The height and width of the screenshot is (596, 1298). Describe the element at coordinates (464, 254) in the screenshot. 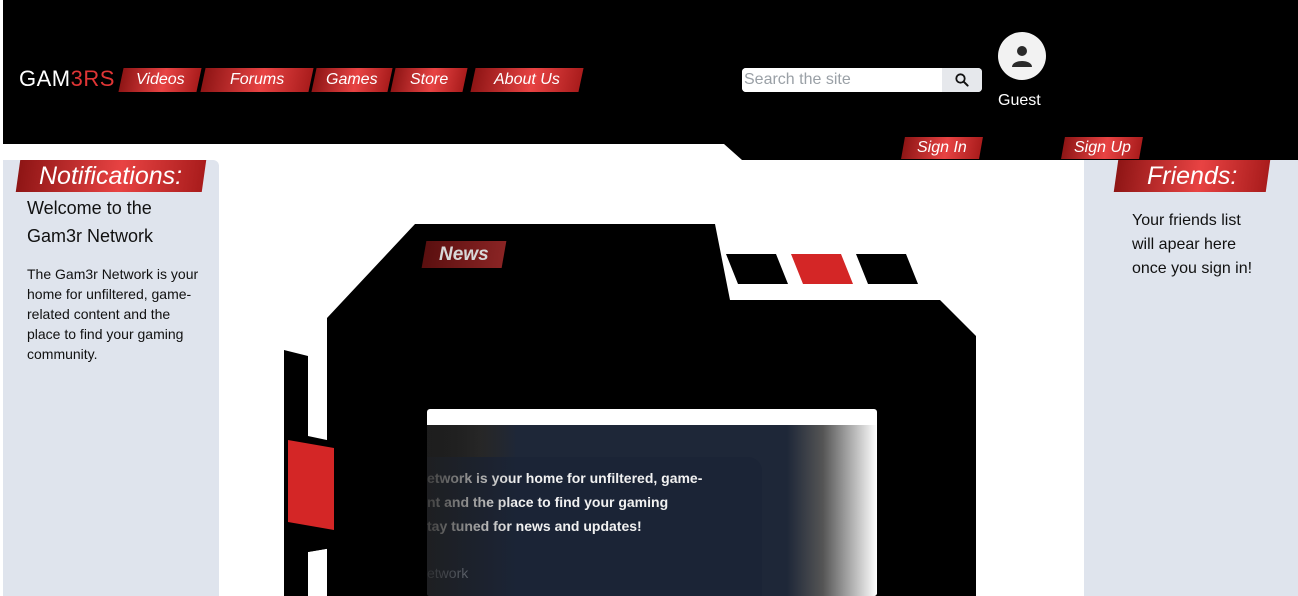

I see `news-tag: News` at that location.